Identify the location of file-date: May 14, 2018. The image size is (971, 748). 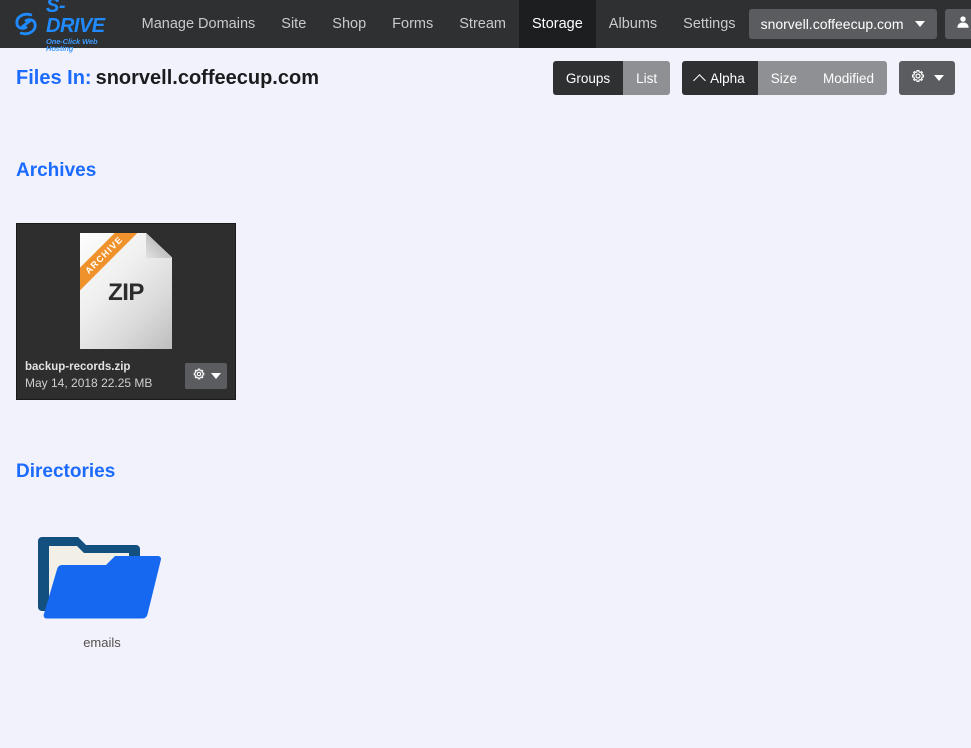
(61, 383).